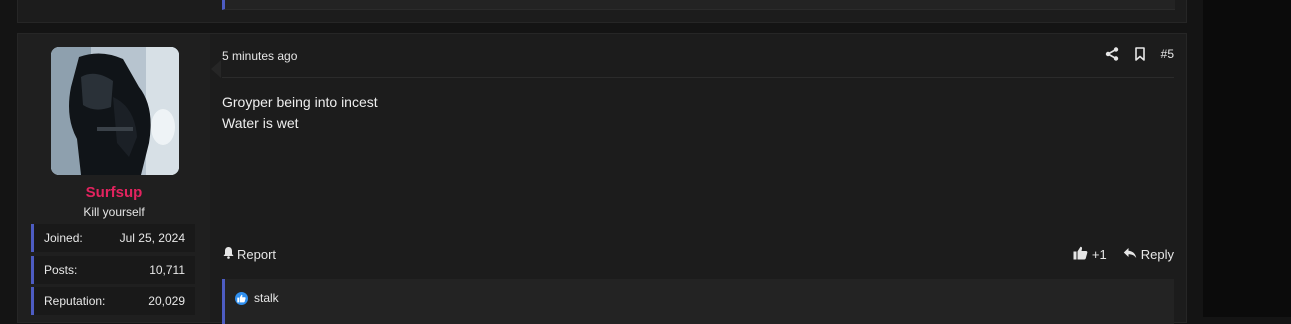 This screenshot has width=1291, height=324. I want to click on post-body-line: Groyper being into incest, so click(300, 102).